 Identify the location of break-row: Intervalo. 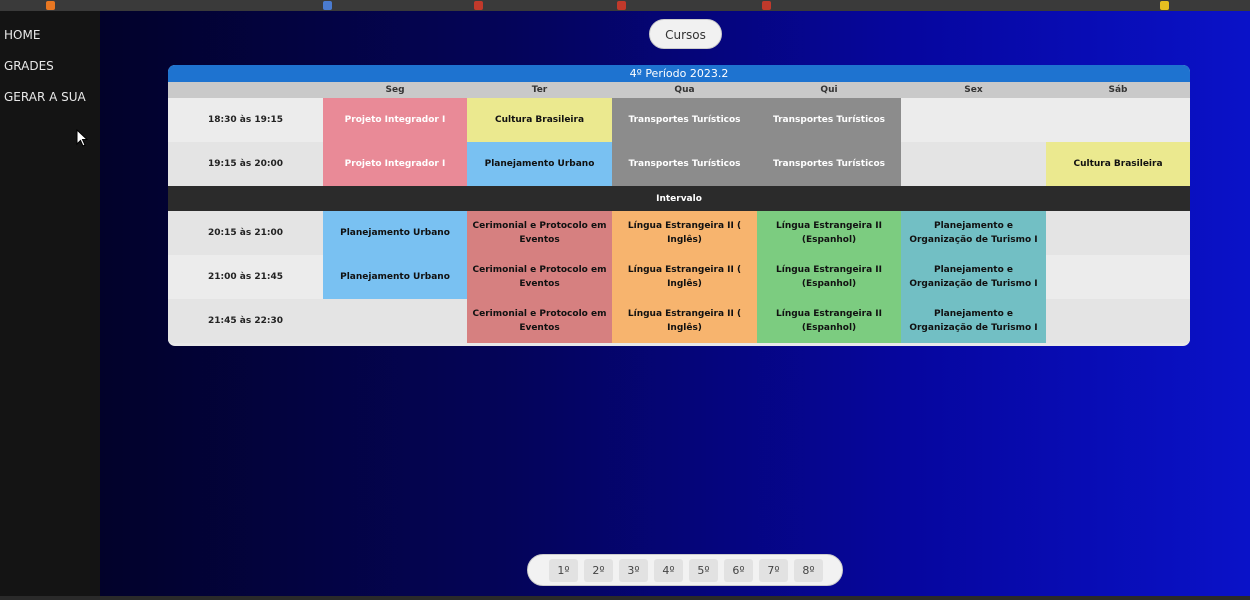
(679, 198).